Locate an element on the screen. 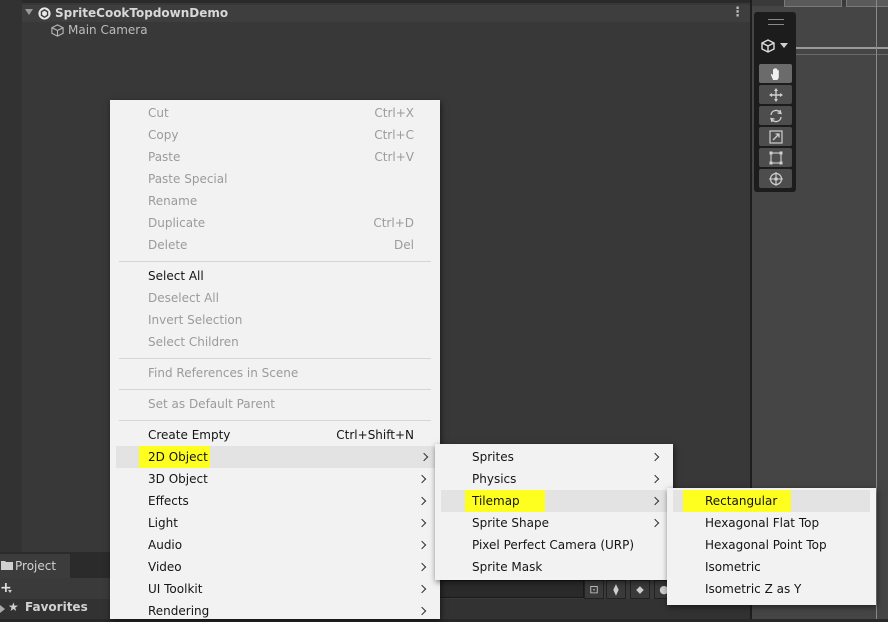  menu-item-select-children: Select Children is located at coordinates (275, 342).